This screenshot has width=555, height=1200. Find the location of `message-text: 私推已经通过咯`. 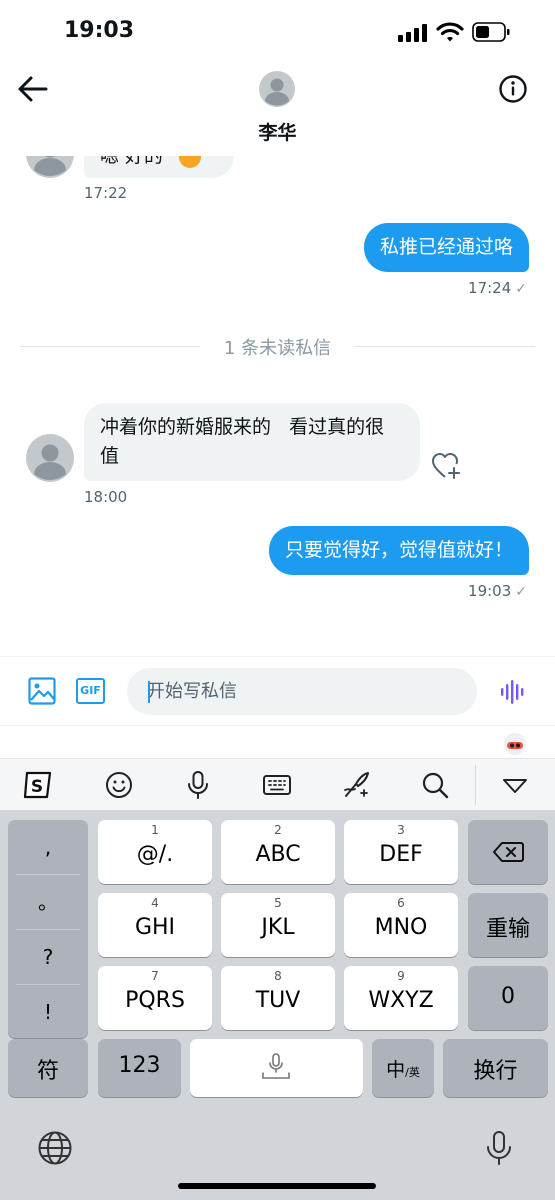

message-text: 私推已经通过咯 is located at coordinates (446, 247).